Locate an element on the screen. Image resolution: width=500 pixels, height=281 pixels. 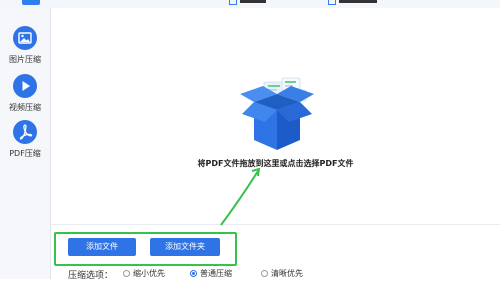
sidebar-item-video-compress: 视频压缩 is located at coordinates (25, 97).